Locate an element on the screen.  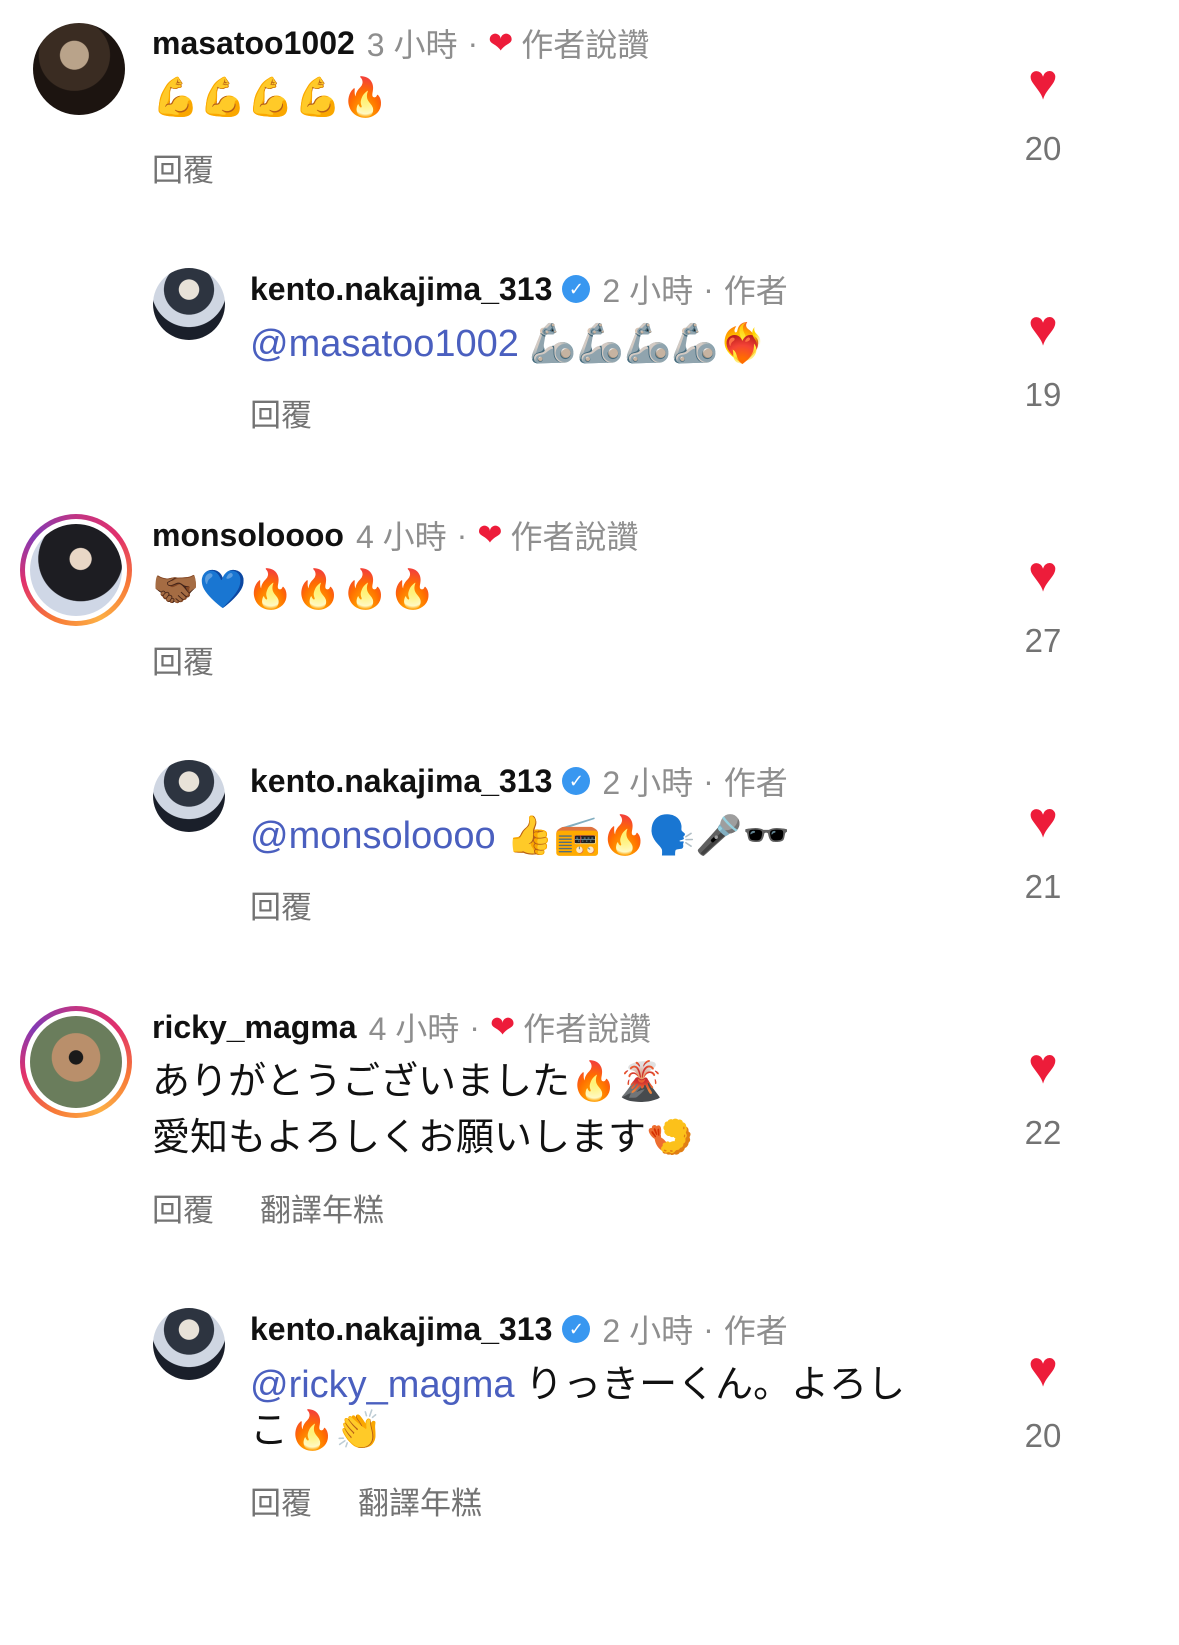
comment-text: @monsoloooo 👍📻🔥🗣️🎤🕶️ is located at coordinates (520, 836).